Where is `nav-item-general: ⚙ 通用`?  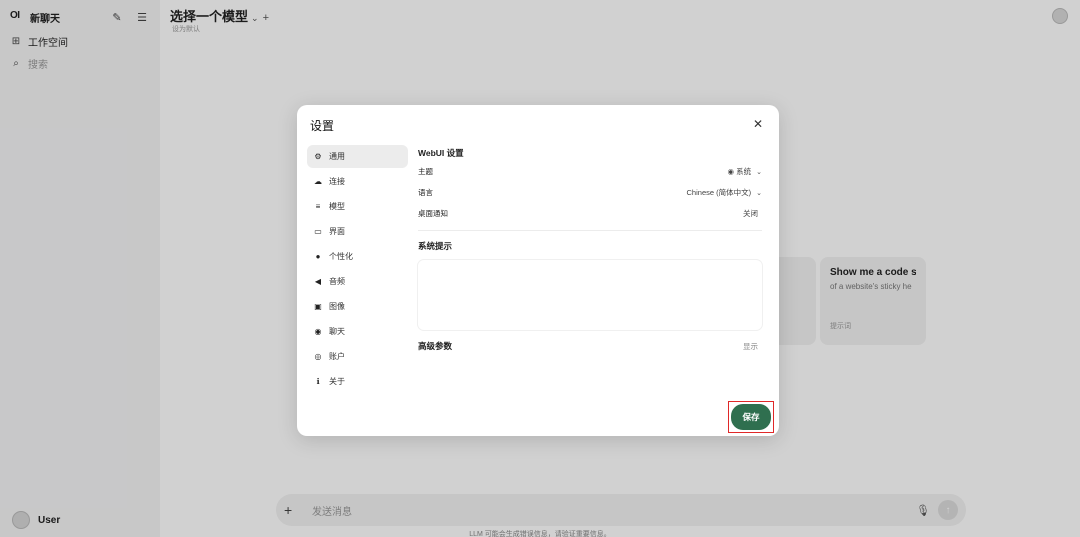 nav-item-general: ⚙ 通用 is located at coordinates (357, 156).